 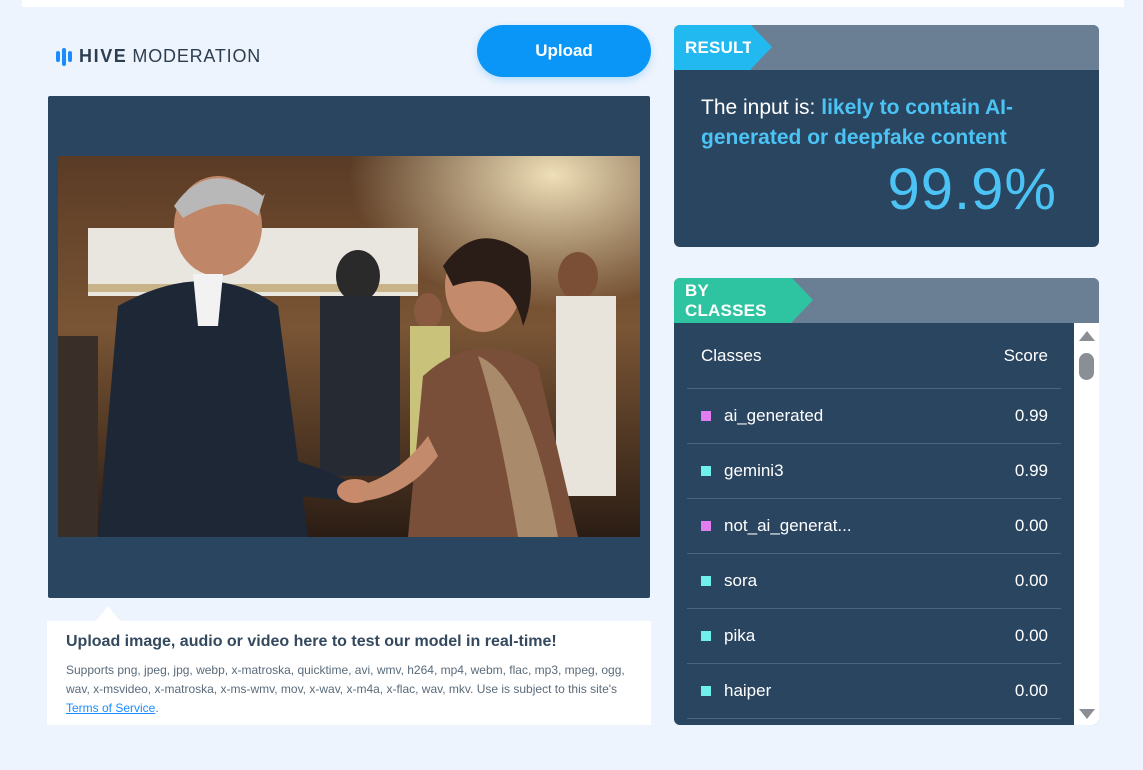 What do you see at coordinates (573, 3) in the screenshot?
I see `top-strip` at bounding box center [573, 3].